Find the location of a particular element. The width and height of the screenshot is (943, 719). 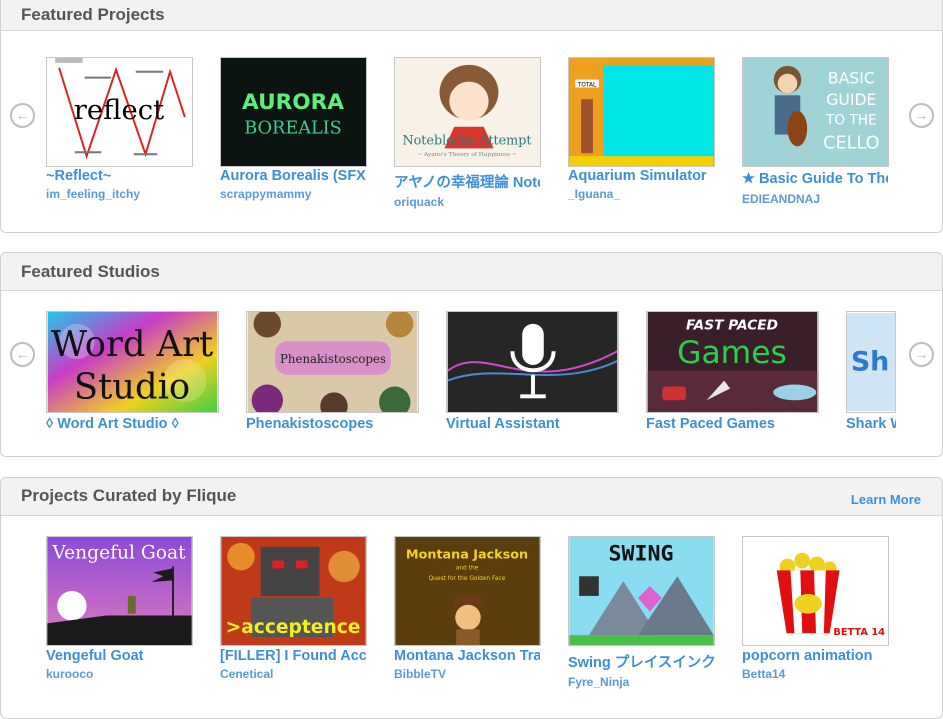

learn-more-link: Learn More is located at coordinates (886, 499).